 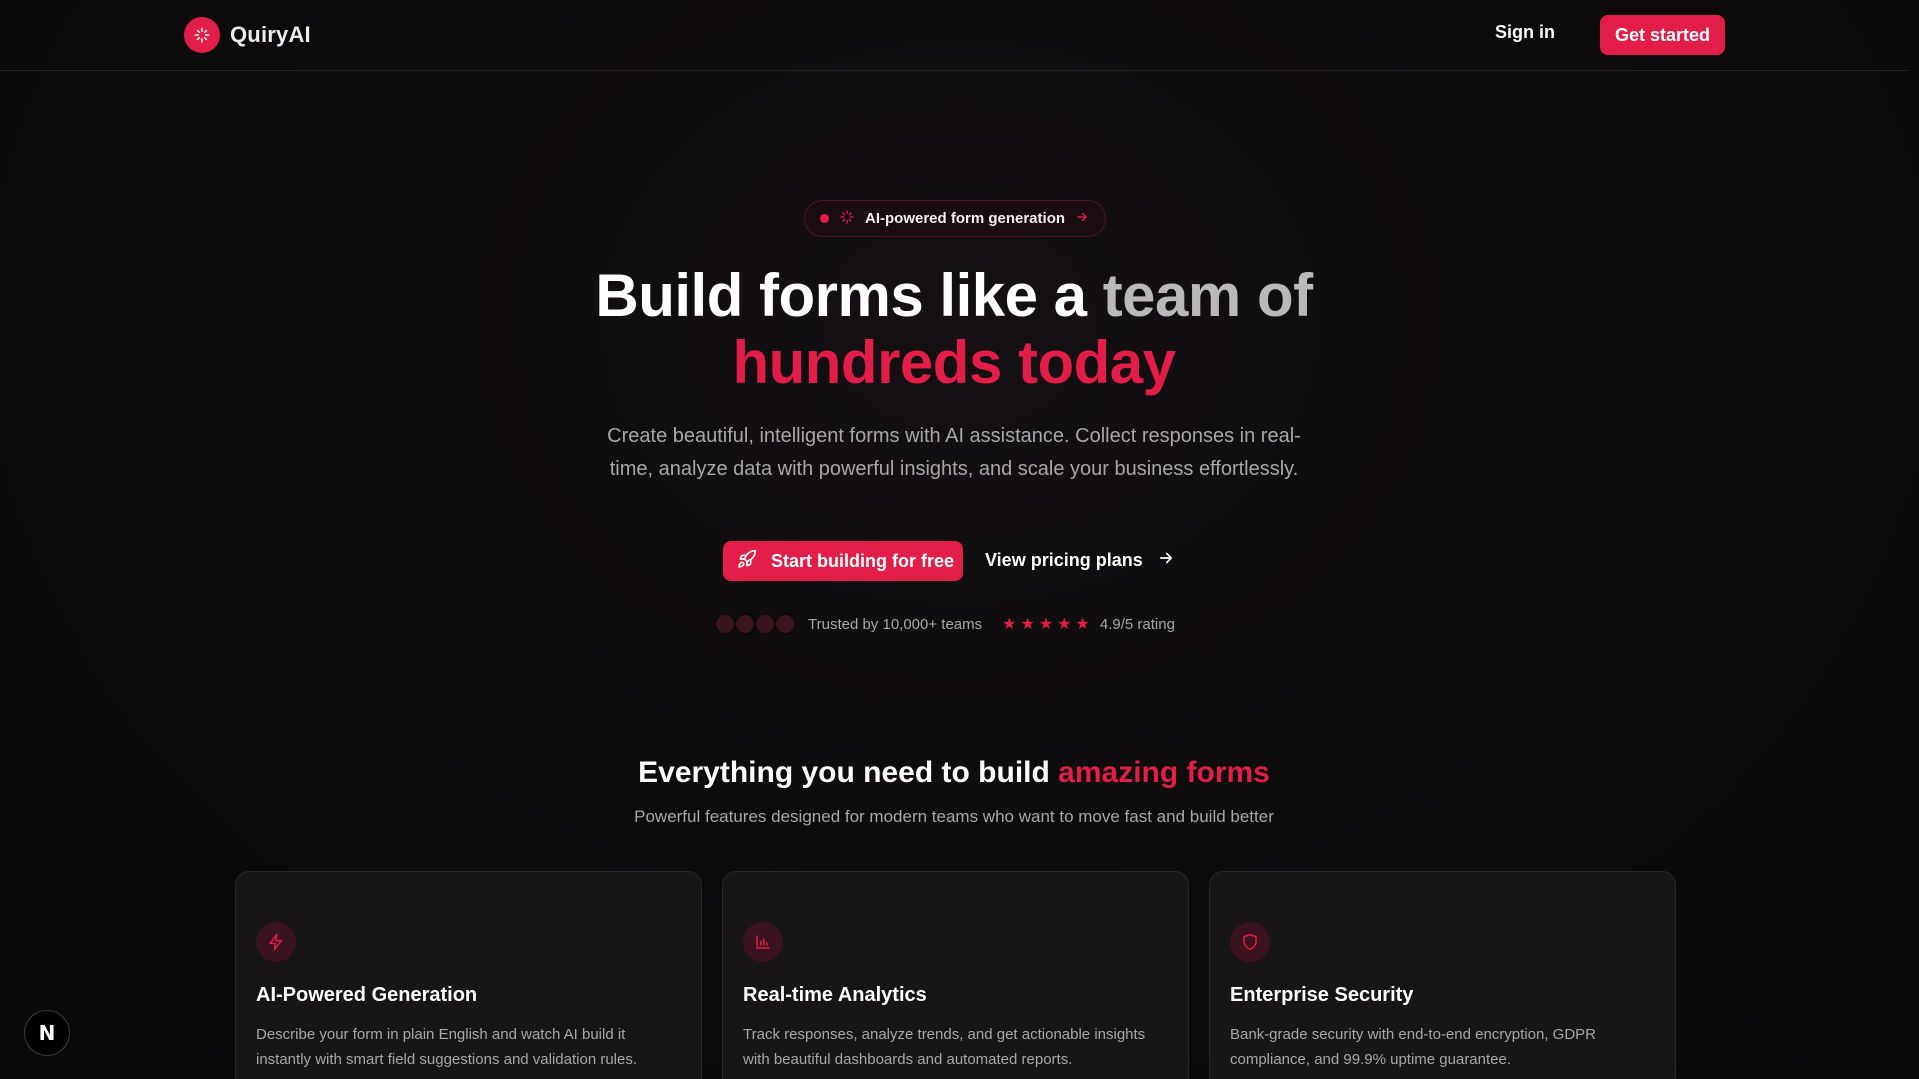 I want to click on brand-logo: QuiryAI, so click(x=247, y=35).